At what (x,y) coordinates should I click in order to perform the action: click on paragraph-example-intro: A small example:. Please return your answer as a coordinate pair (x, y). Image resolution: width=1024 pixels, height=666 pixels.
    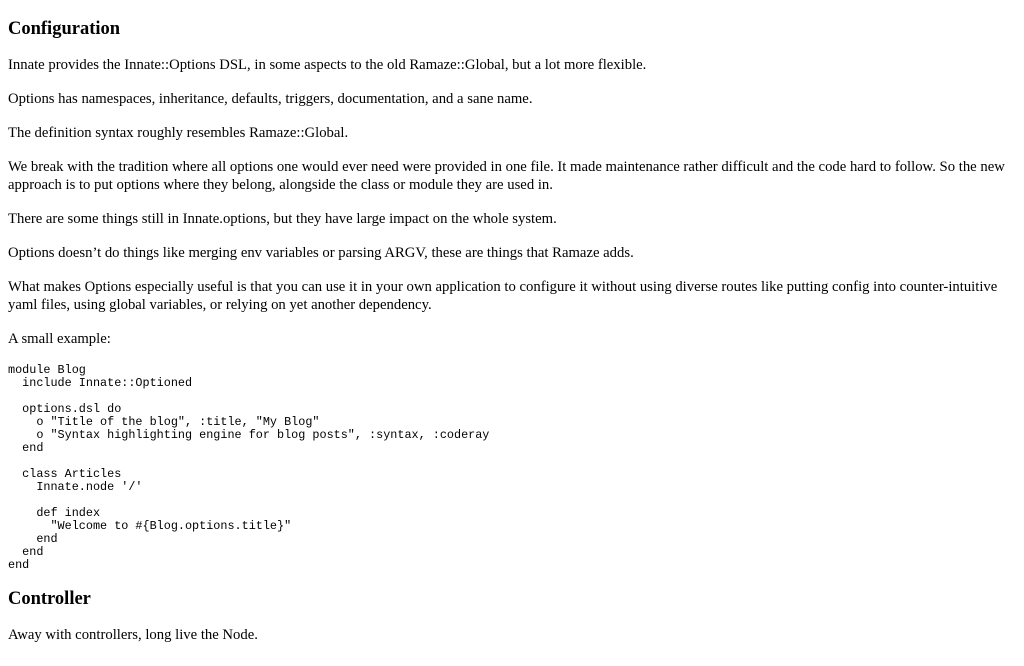
    Looking at the image, I should click on (59, 339).